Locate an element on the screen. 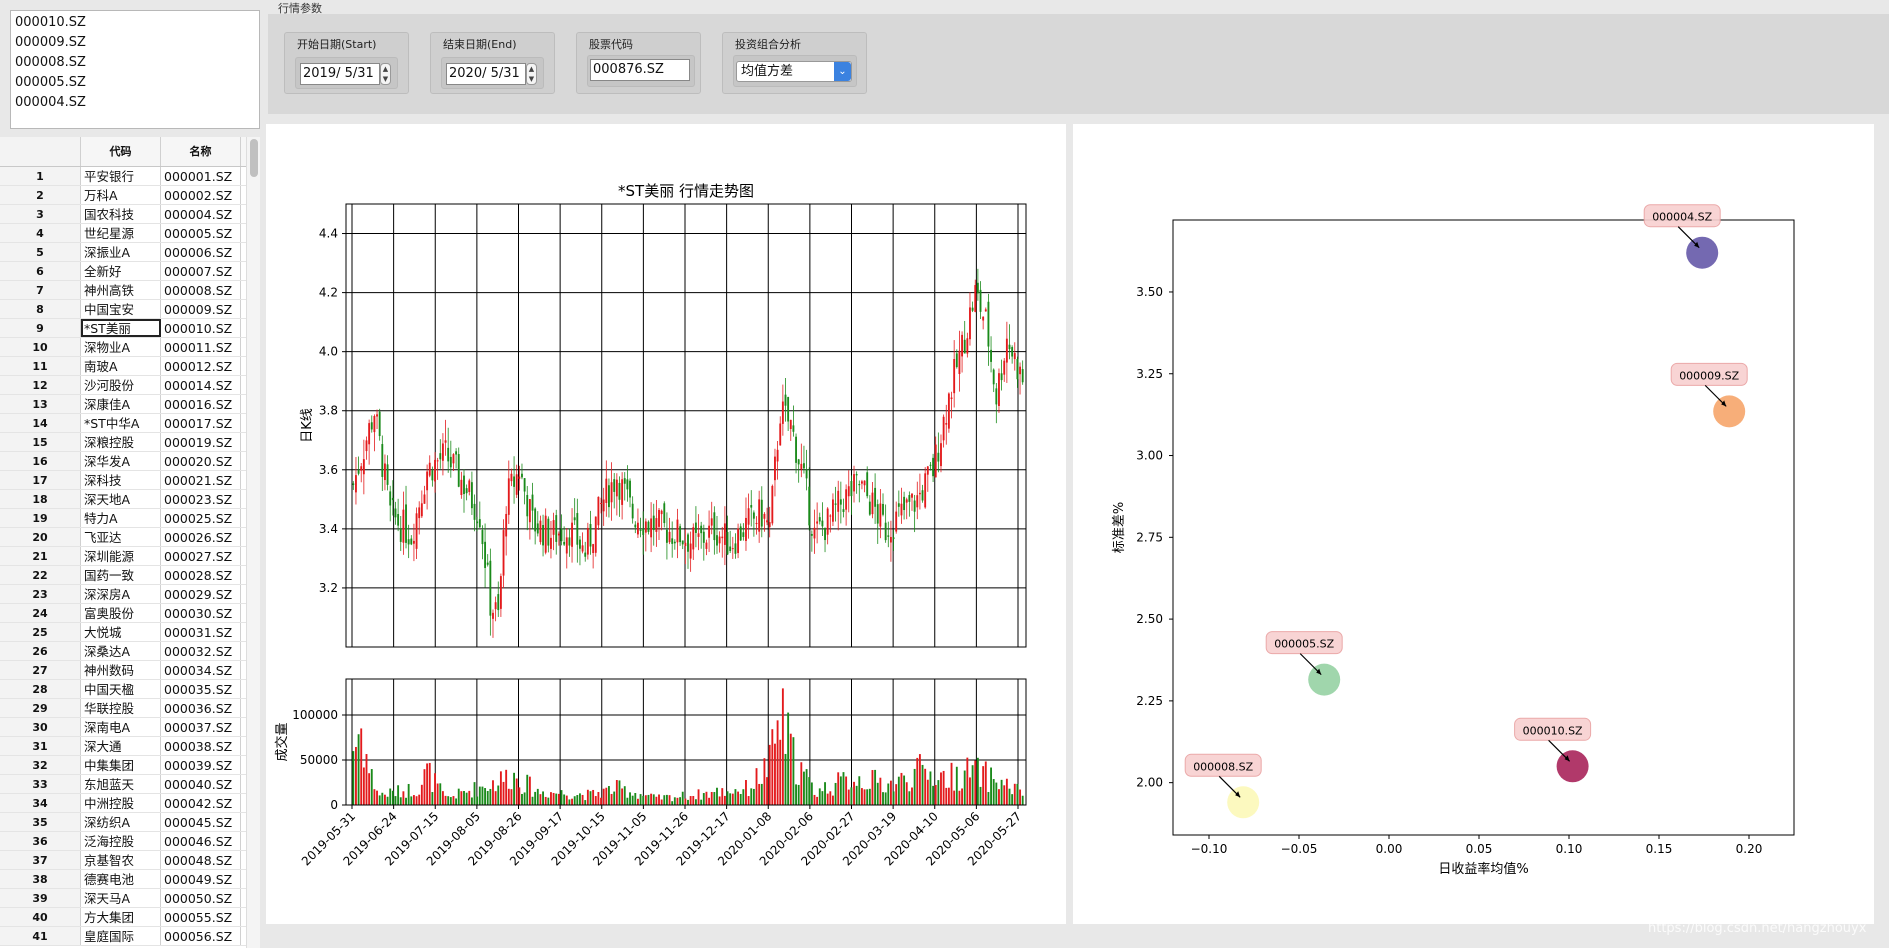 This screenshot has width=1889, height=948. row-name-cell: 沙河股份 is located at coordinates (121, 385).